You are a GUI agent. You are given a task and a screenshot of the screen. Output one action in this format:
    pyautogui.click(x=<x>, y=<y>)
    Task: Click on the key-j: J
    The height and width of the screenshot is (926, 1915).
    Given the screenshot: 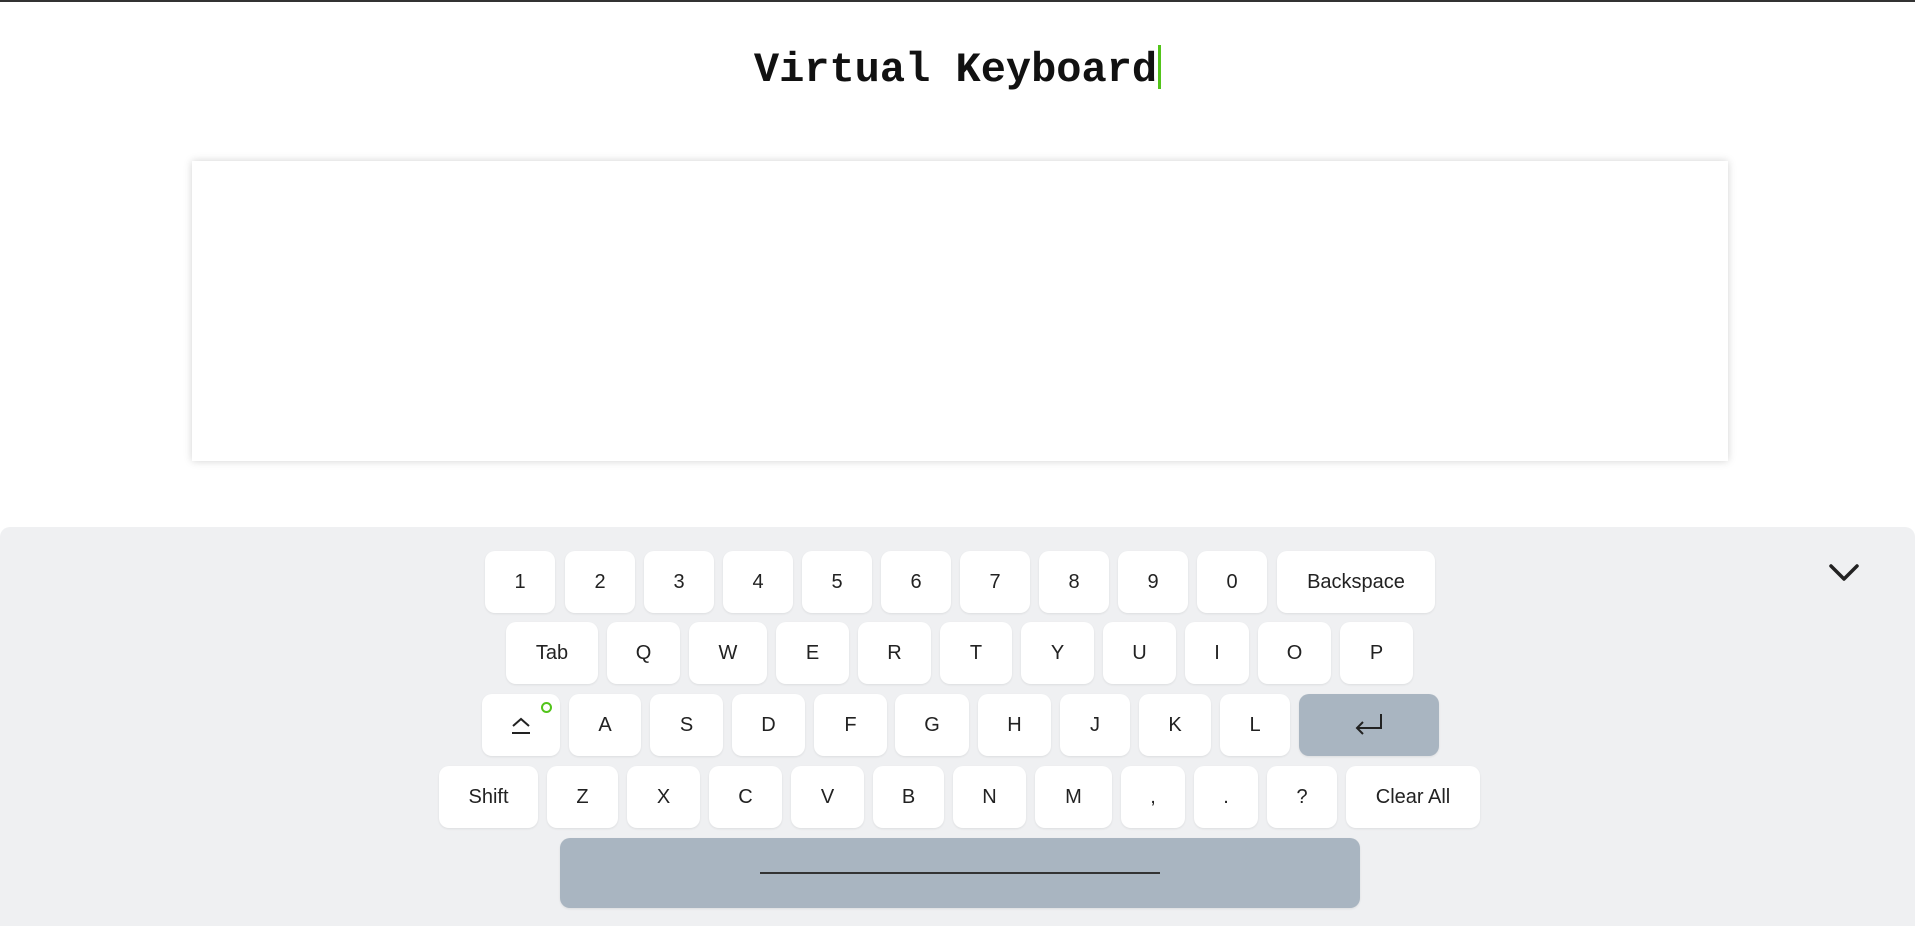 What is the action you would take?
    pyautogui.click(x=1095, y=725)
    